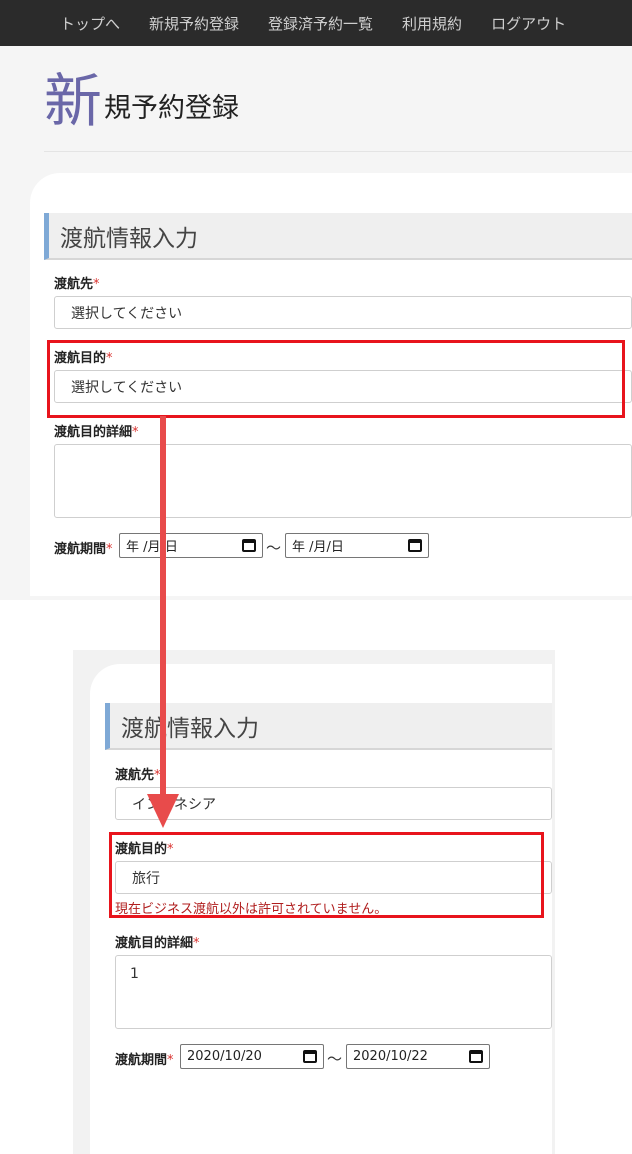 This screenshot has height=1154, width=632. I want to click on nav-top-link: トップへ, so click(90, 23).